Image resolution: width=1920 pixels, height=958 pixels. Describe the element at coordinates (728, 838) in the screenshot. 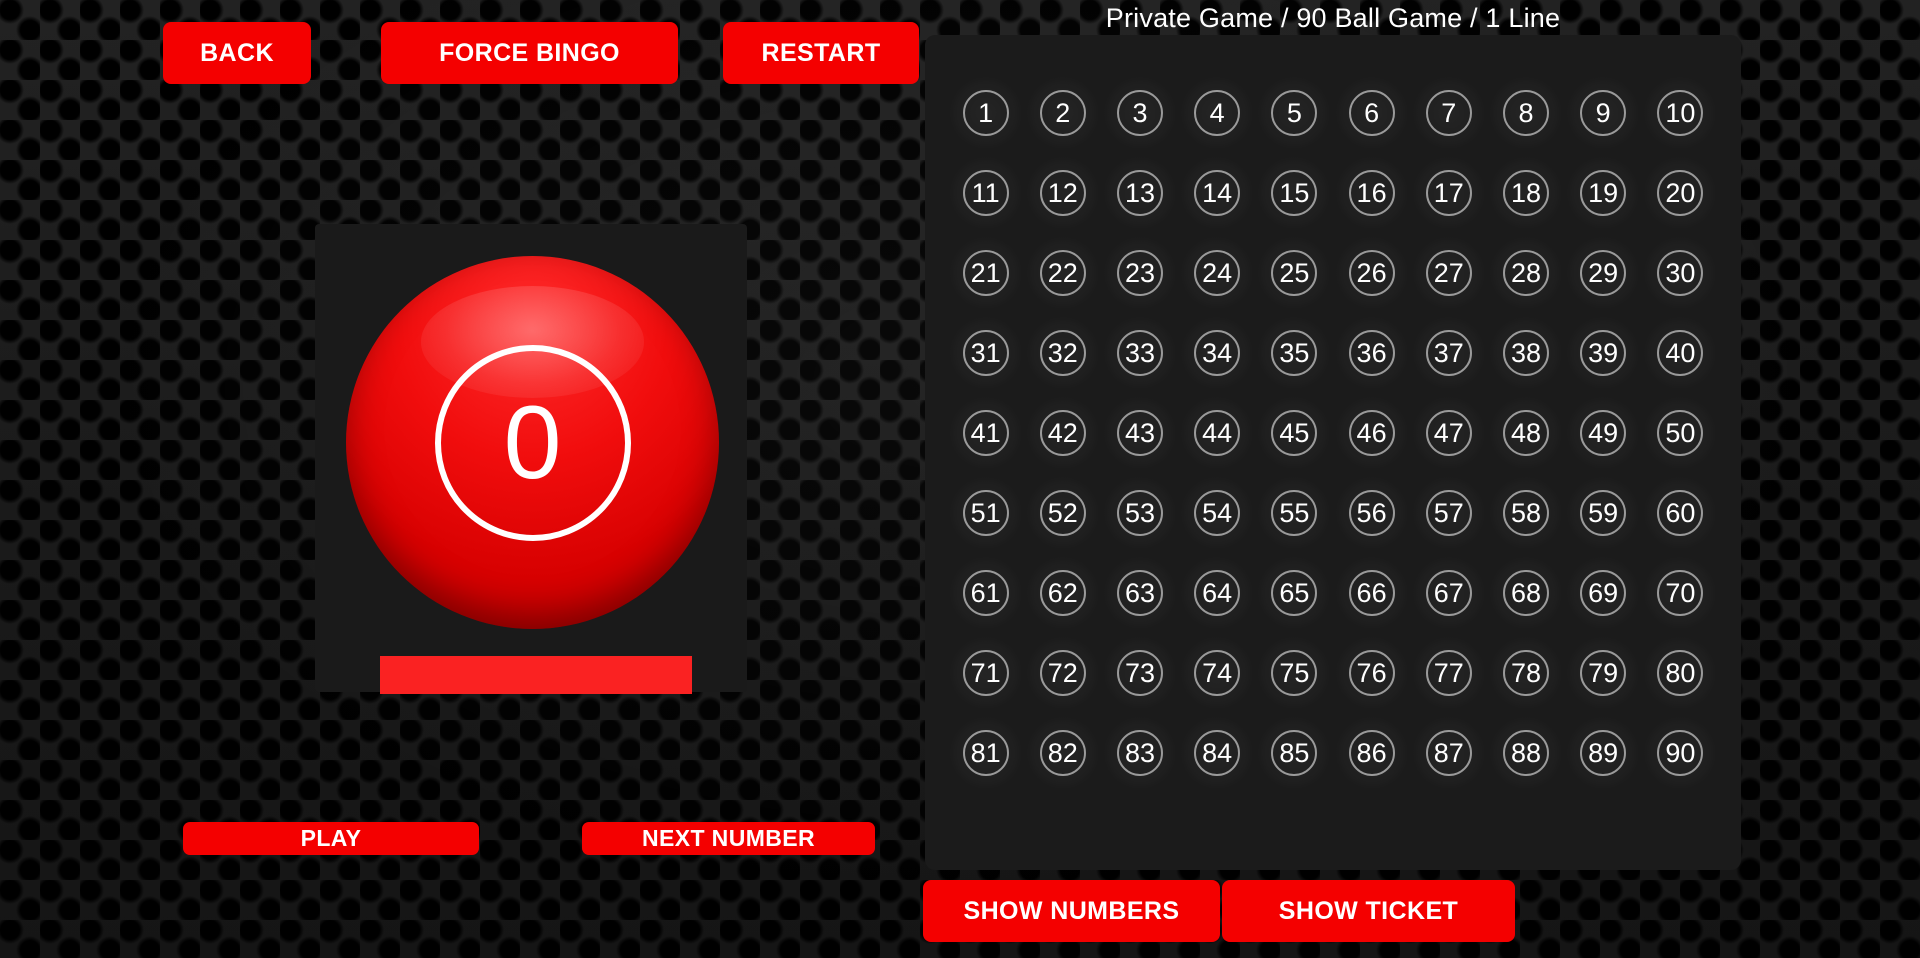

I see `next-number-button: NEXT NUMBER` at that location.